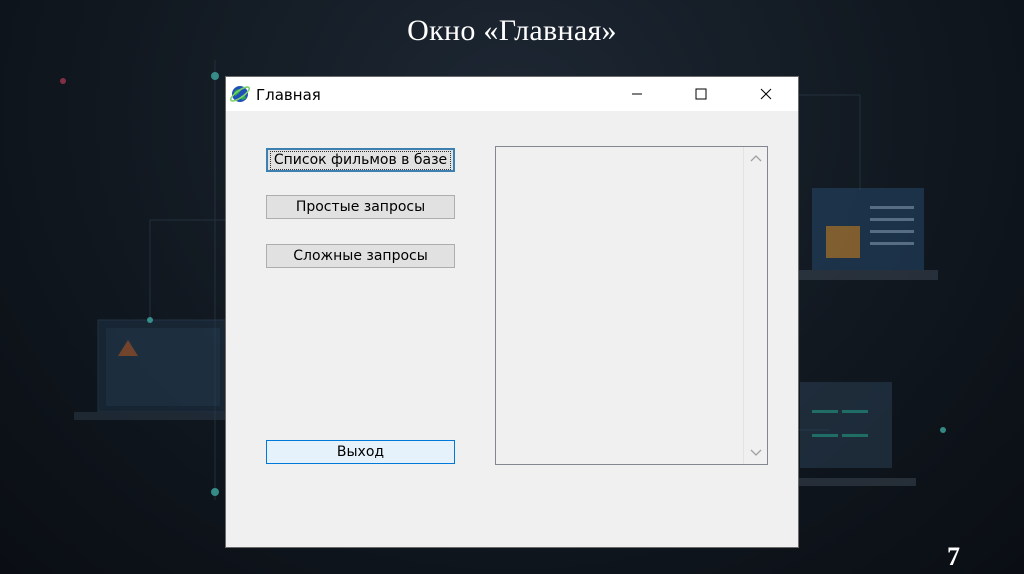 The width and height of the screenshot is (1024, 574). Describe the element at coordinates (240, 94) in the screenshot. I see `globe-app-icon` at that location.